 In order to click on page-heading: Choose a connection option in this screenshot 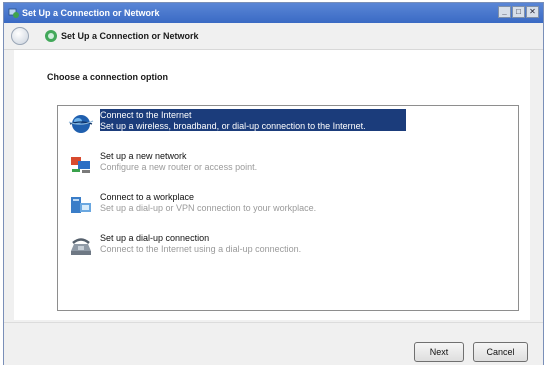, I will do `click(107, 77)`.